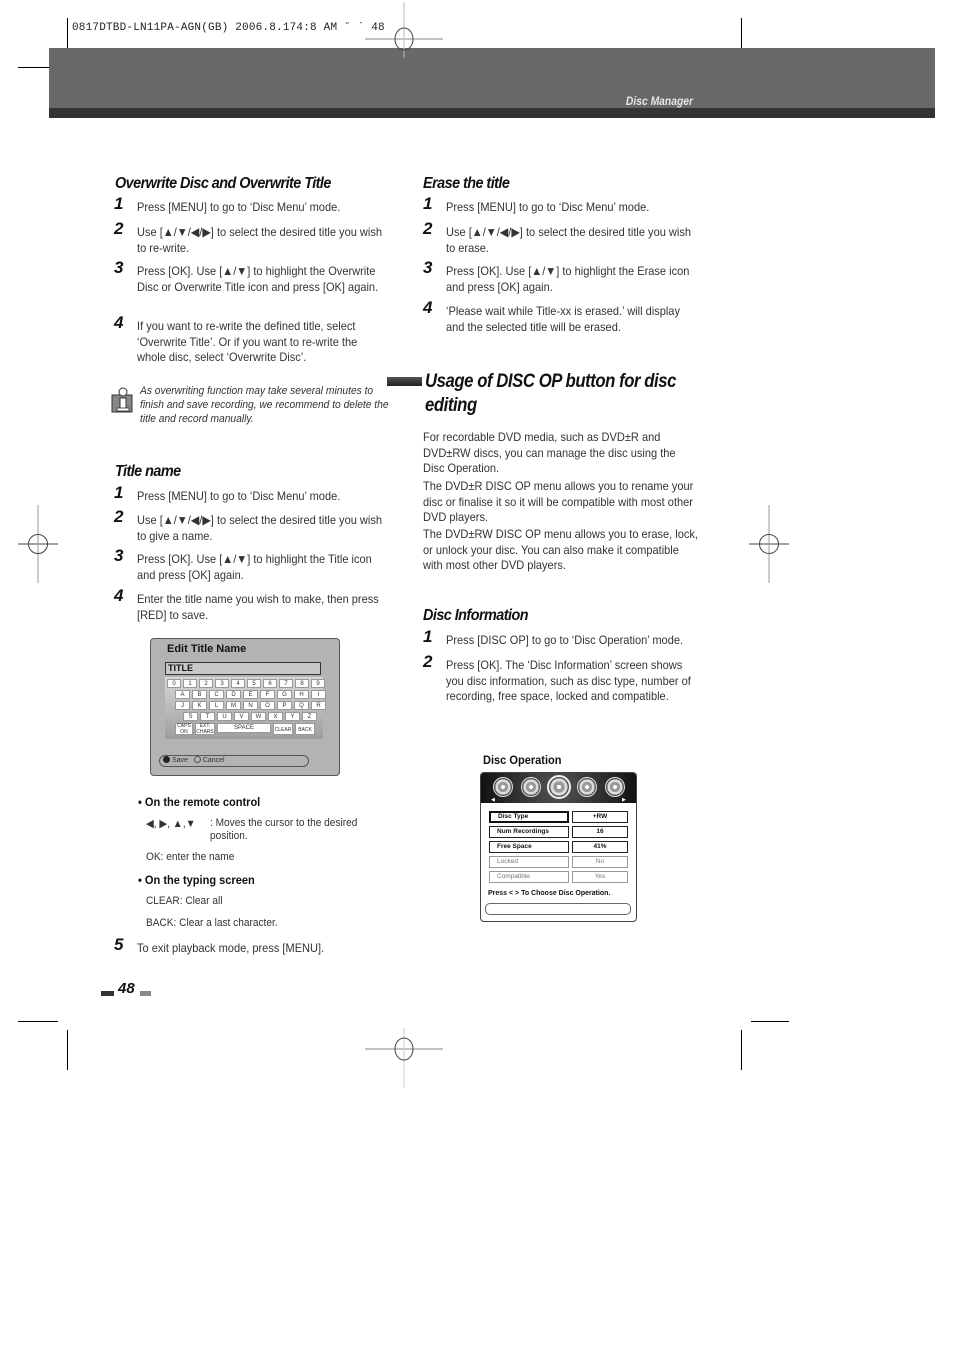 Image resolution: width=954 pixels, height=1351 pixels. What do you see at coordinates (404, 381) in the screenshot?
I see `heading-bar` at bounding box center [404, 381].